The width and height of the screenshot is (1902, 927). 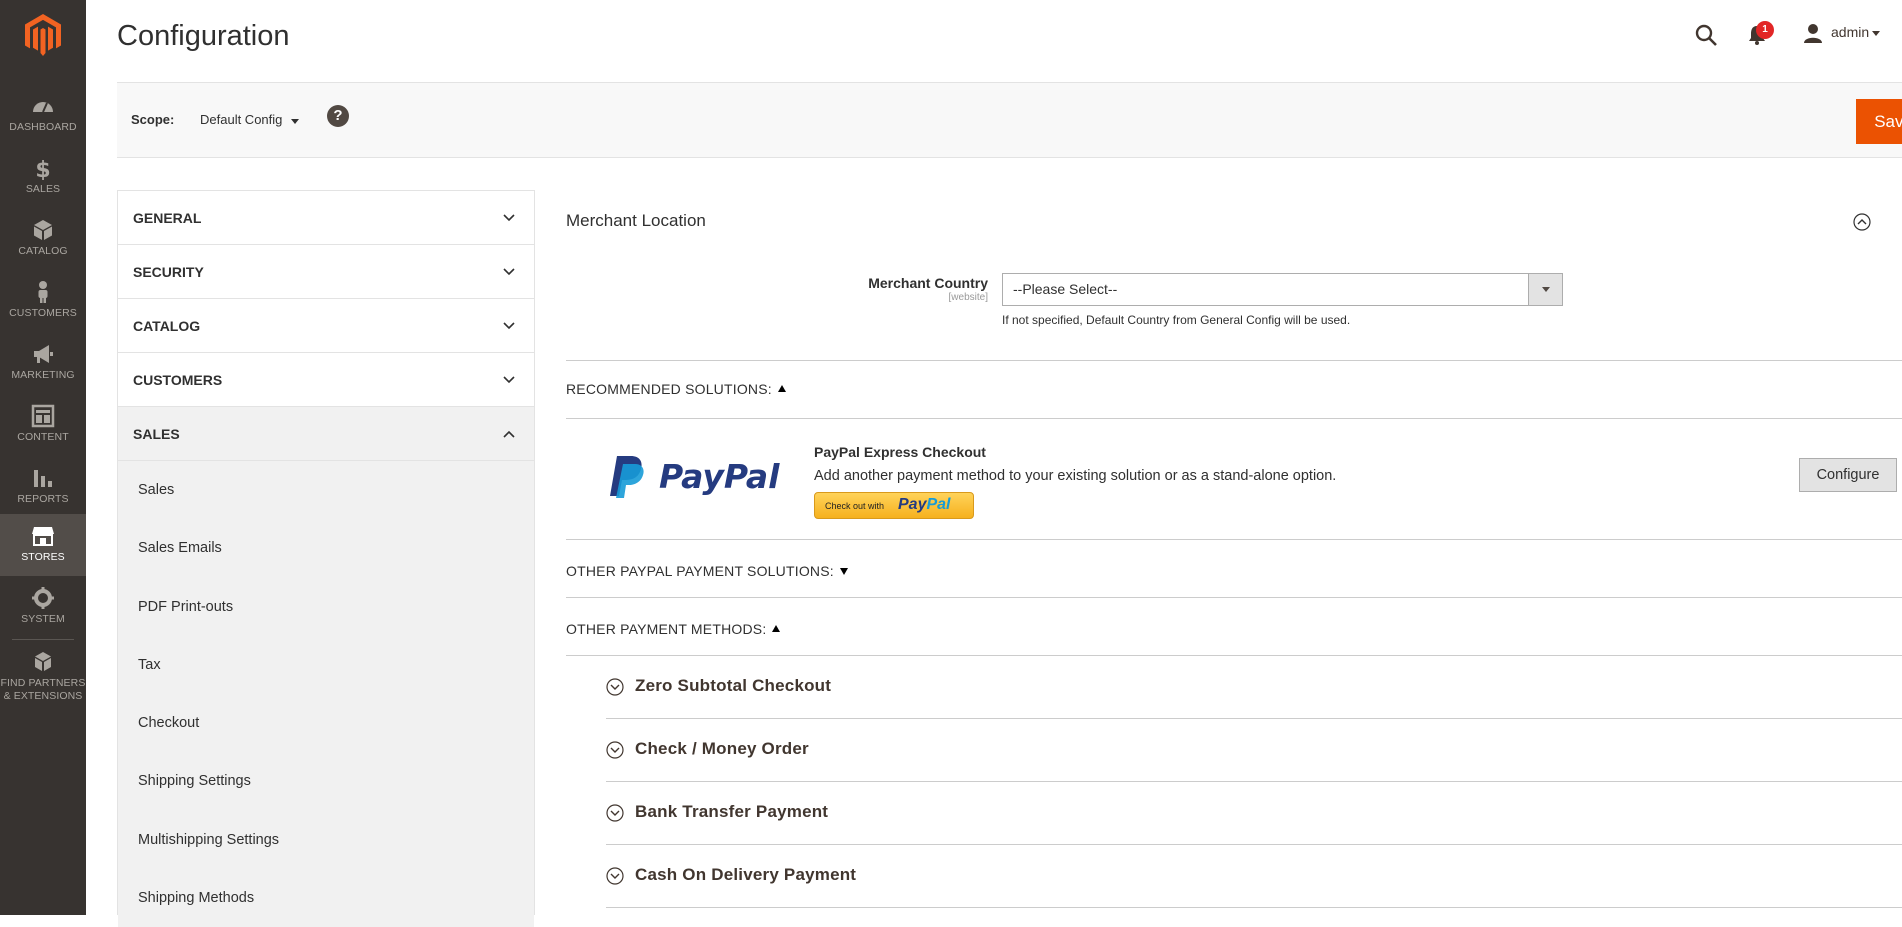 I want to click on tab-item-shipping-methods: Shipping Methods, so click(x=326, y=898).